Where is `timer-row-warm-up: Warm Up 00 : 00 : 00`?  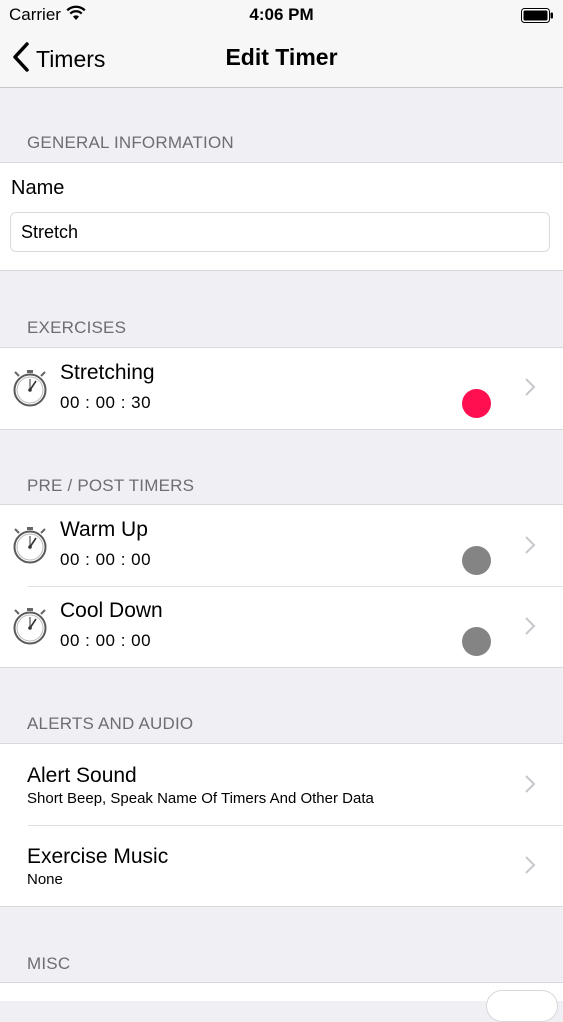 timer-row-warm-up: Warm Up 00 : 00 : 00 is located at coordinates (281, 545).